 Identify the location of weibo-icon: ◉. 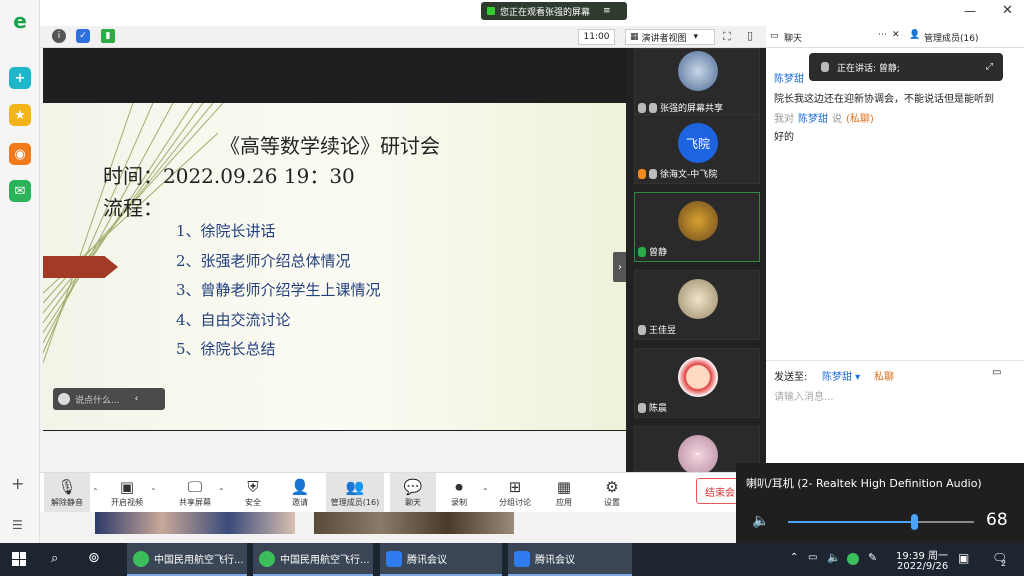
(20, 154).